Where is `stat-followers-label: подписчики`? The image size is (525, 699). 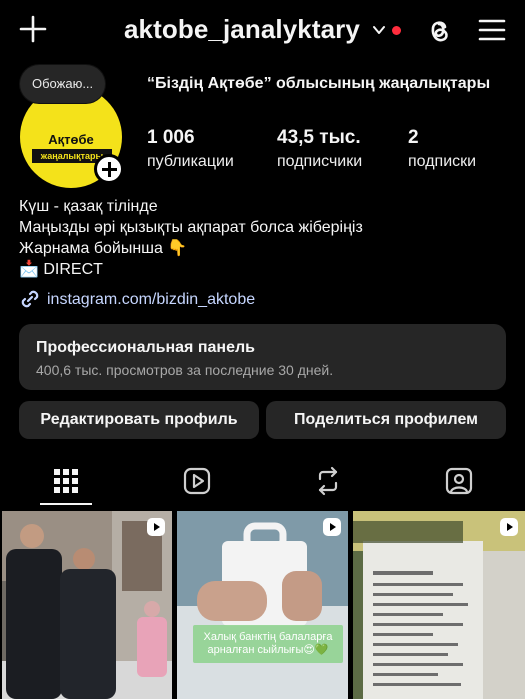 stat-followers-label: подписчики is located at coordinates (320, 161).